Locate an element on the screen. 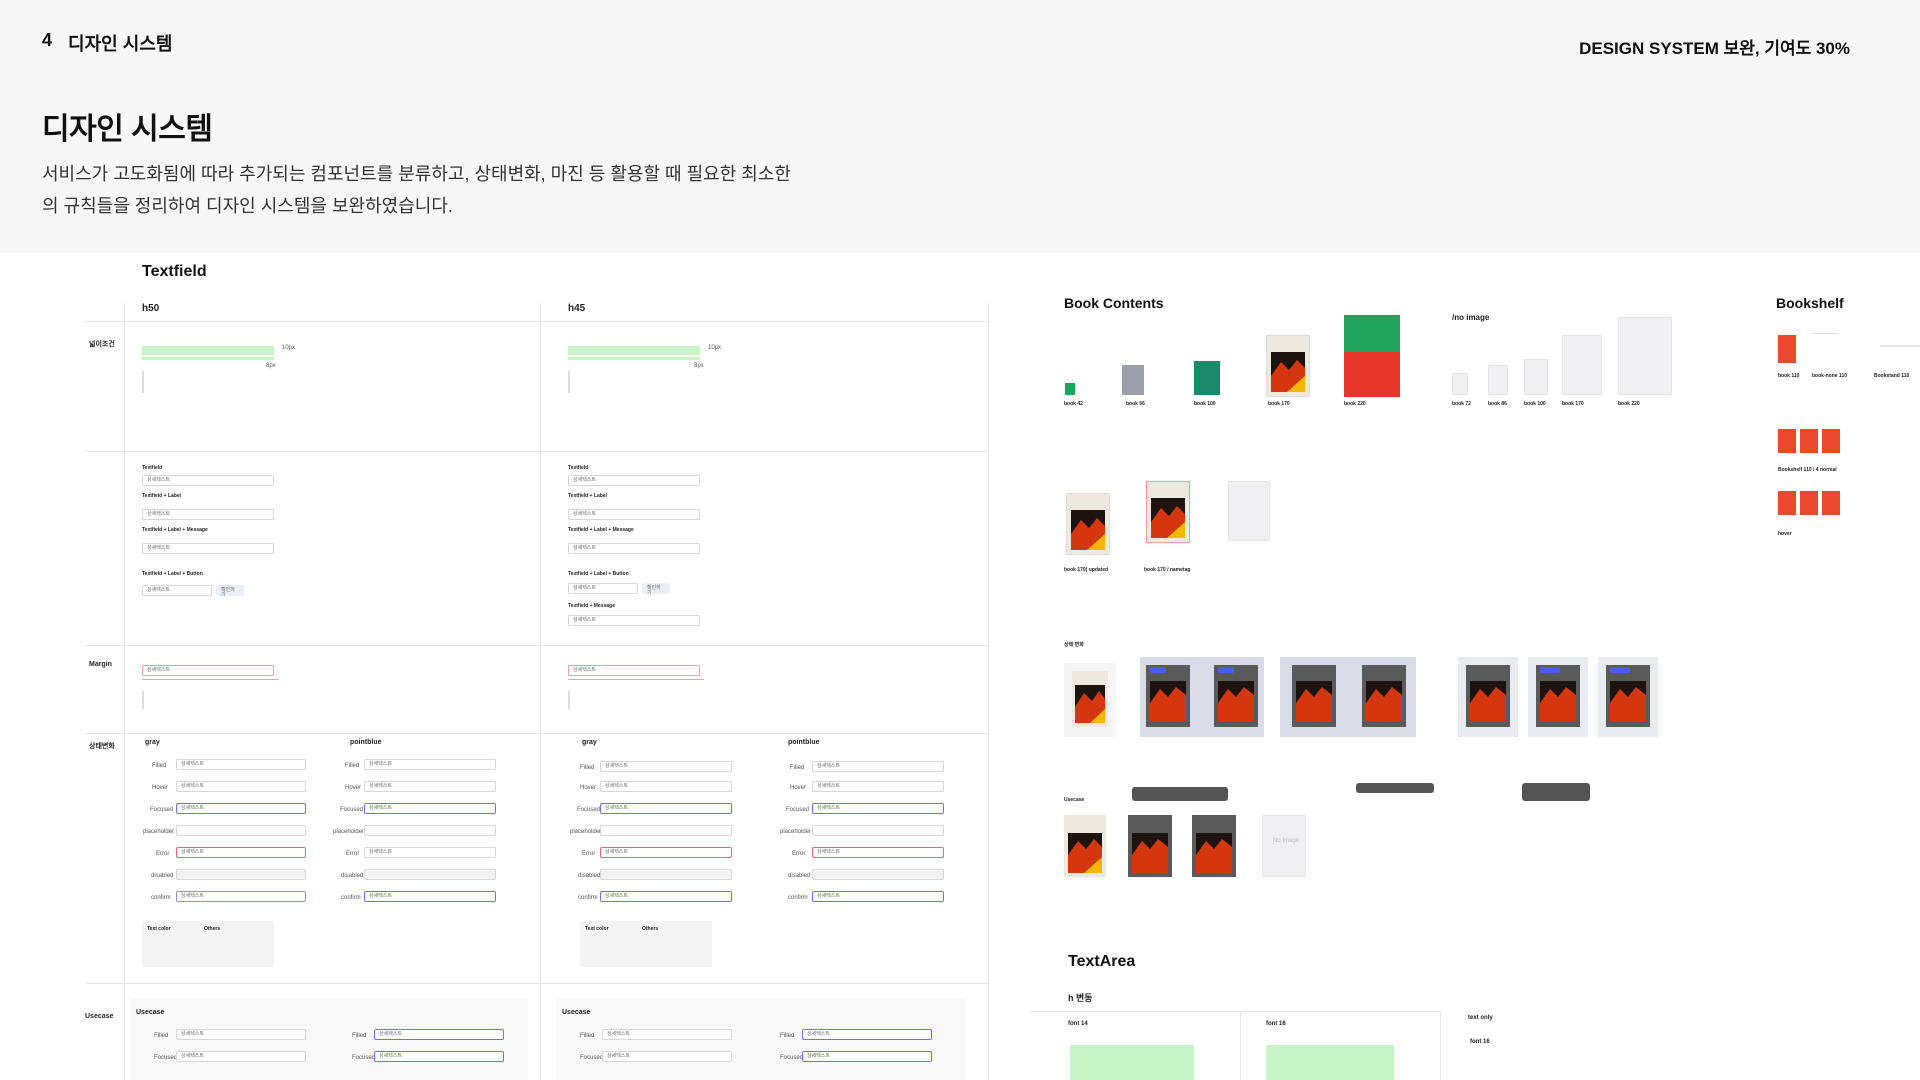 The image size is (1920, 1080). usecase-label: Usecase is located at coordinates (576, 1012).